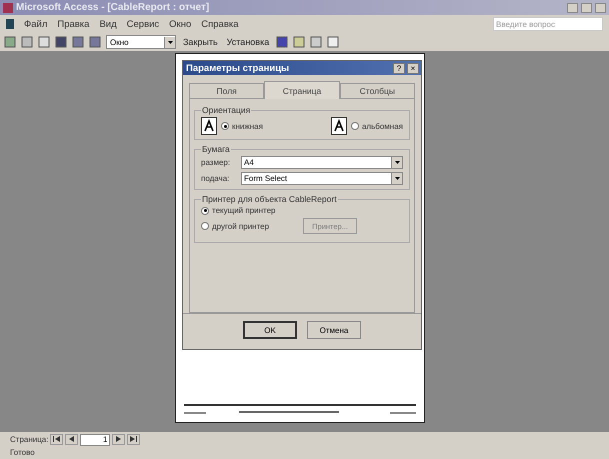 The width and height of the screenshot is (609, 459). I want to click on menu-item: Справка, so click(220, 24).